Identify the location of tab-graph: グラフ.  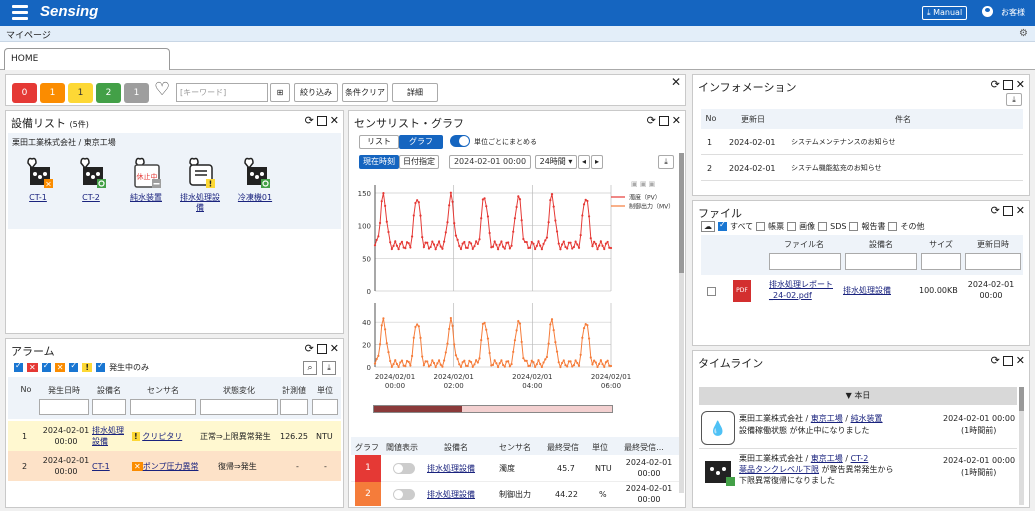
(421, 142).